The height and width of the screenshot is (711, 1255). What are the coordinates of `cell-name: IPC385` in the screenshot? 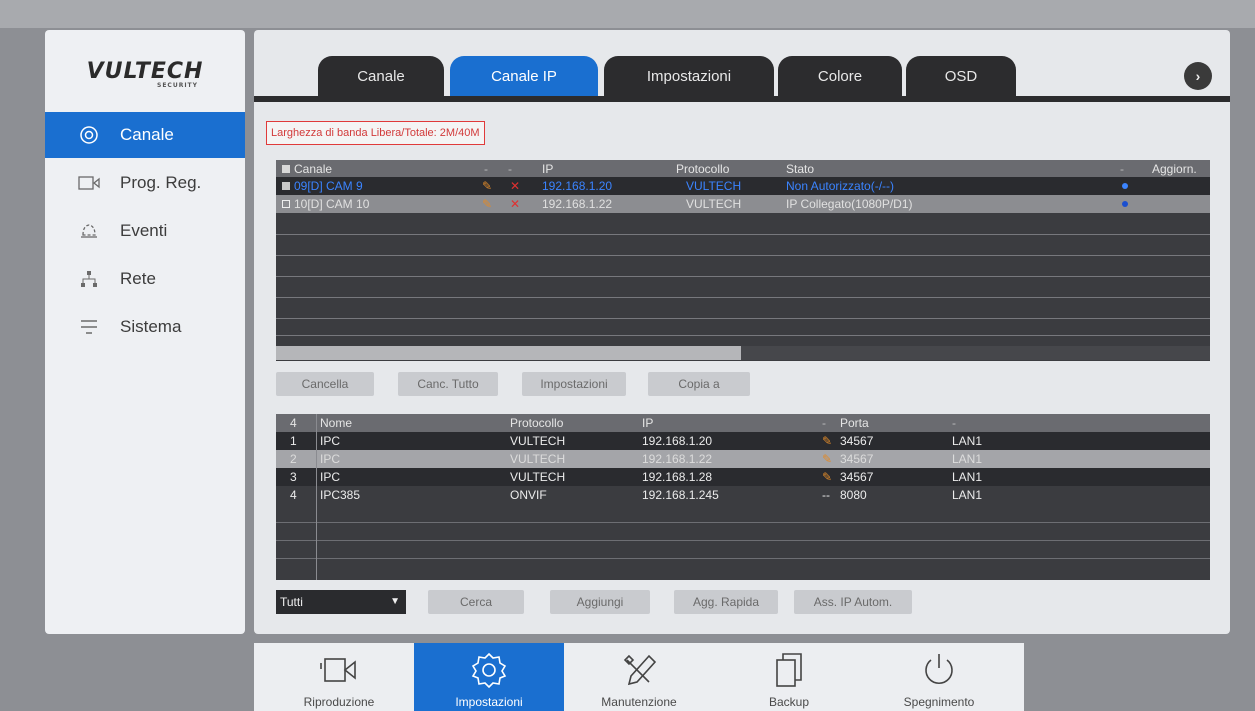 It's located at (340, 495).